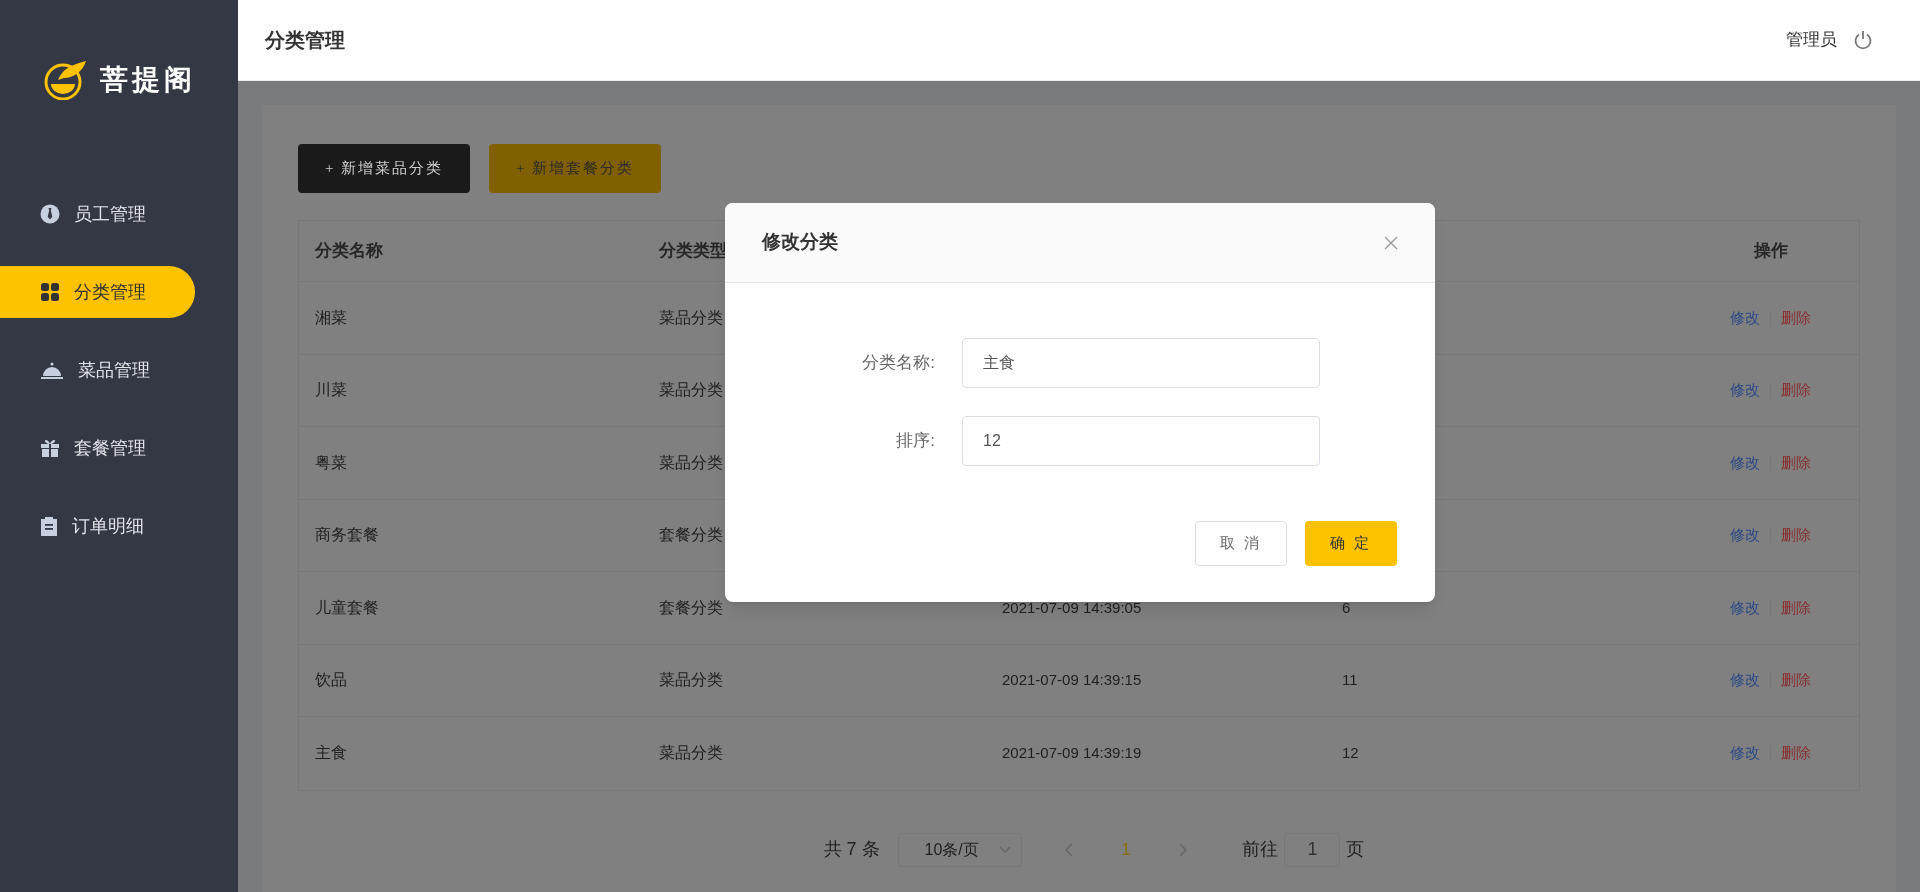 The image size is (1920, 892). What do you see at coordinates (1770, 251) in the screenshot?
I see `column-header: 操作` at bounding box center [1770, 251].